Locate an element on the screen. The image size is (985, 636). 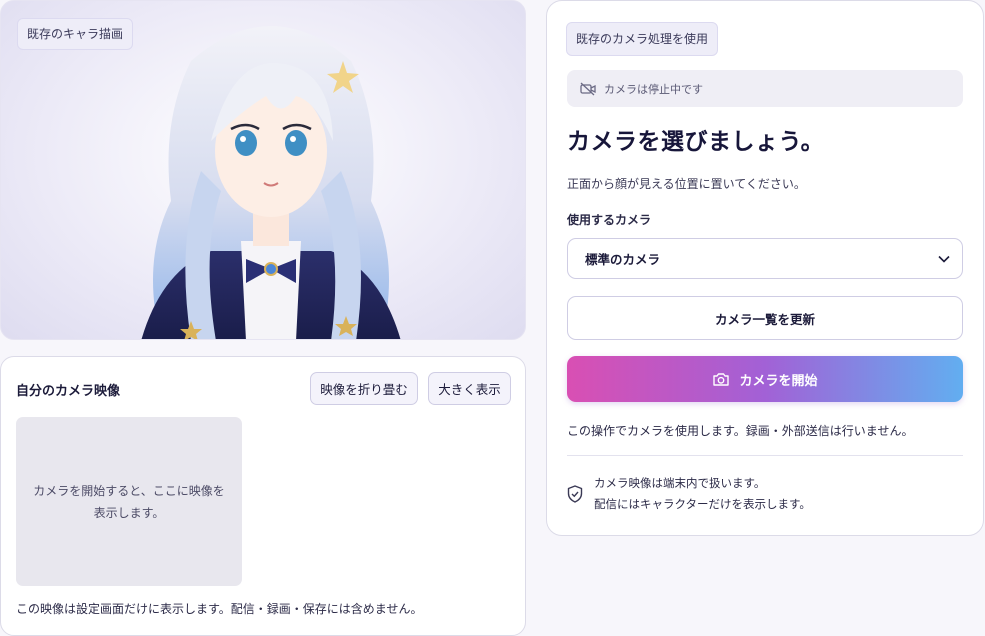
camera-off-icon is located at coordinates (588, 88).